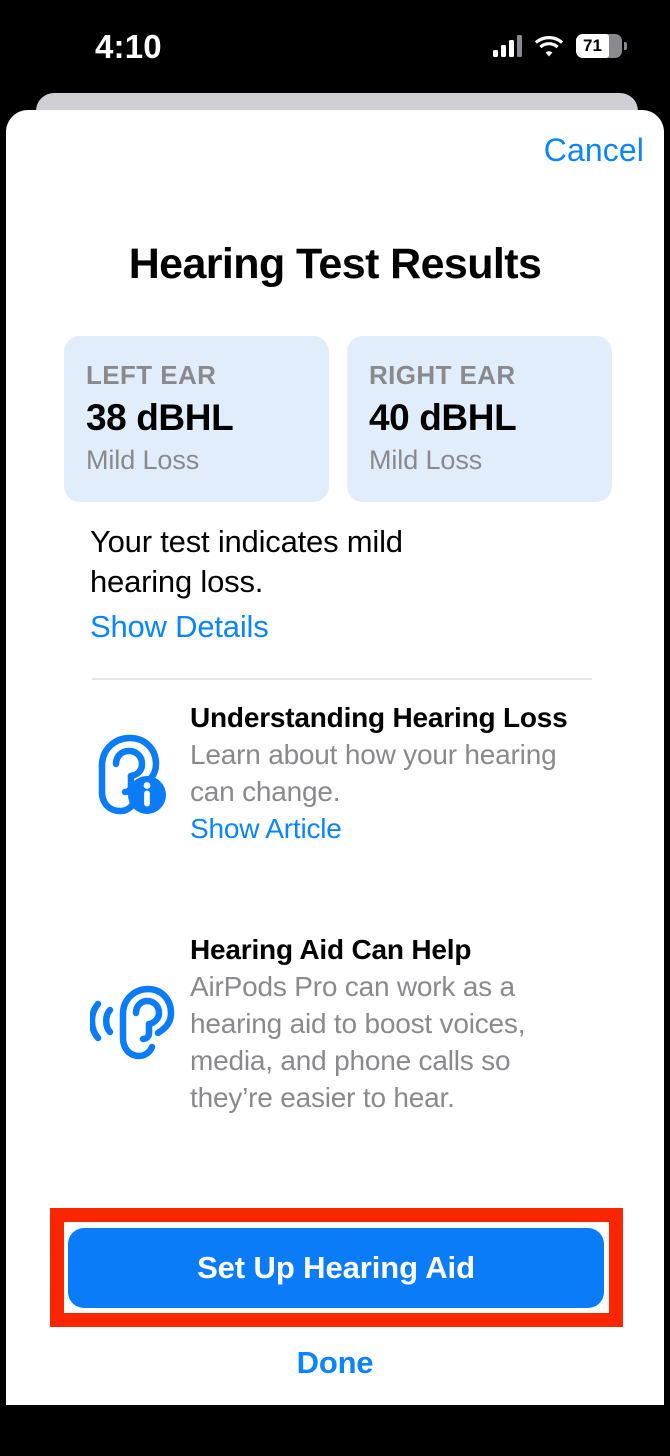  What do you see at coordinates (335, 47) in the screenshot?
I see `status-bar: 4:10 71` at bounding box center [335, 47].